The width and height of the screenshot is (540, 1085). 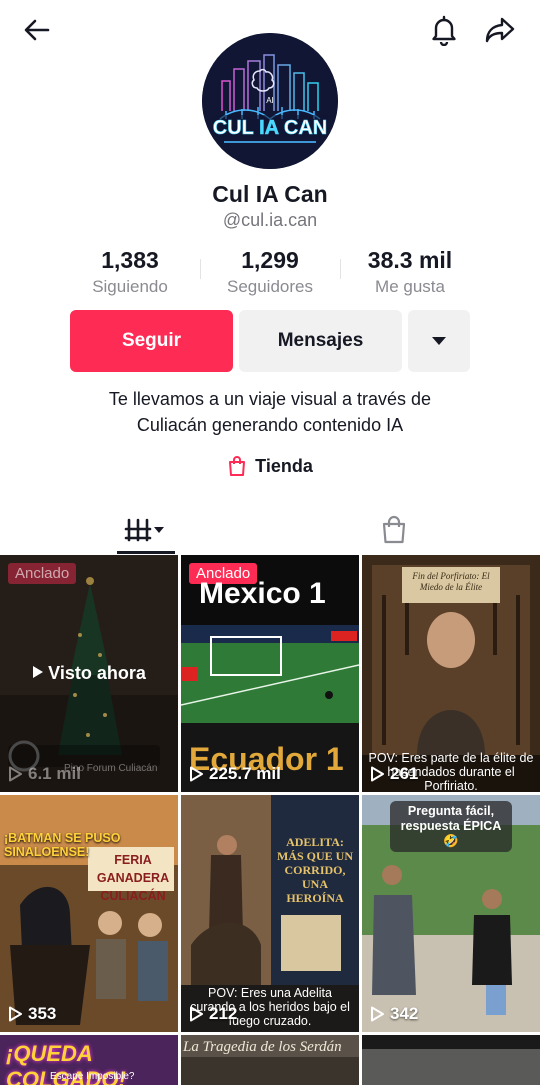 I want to click on view-count: 212, so click(x=213, y=1014).